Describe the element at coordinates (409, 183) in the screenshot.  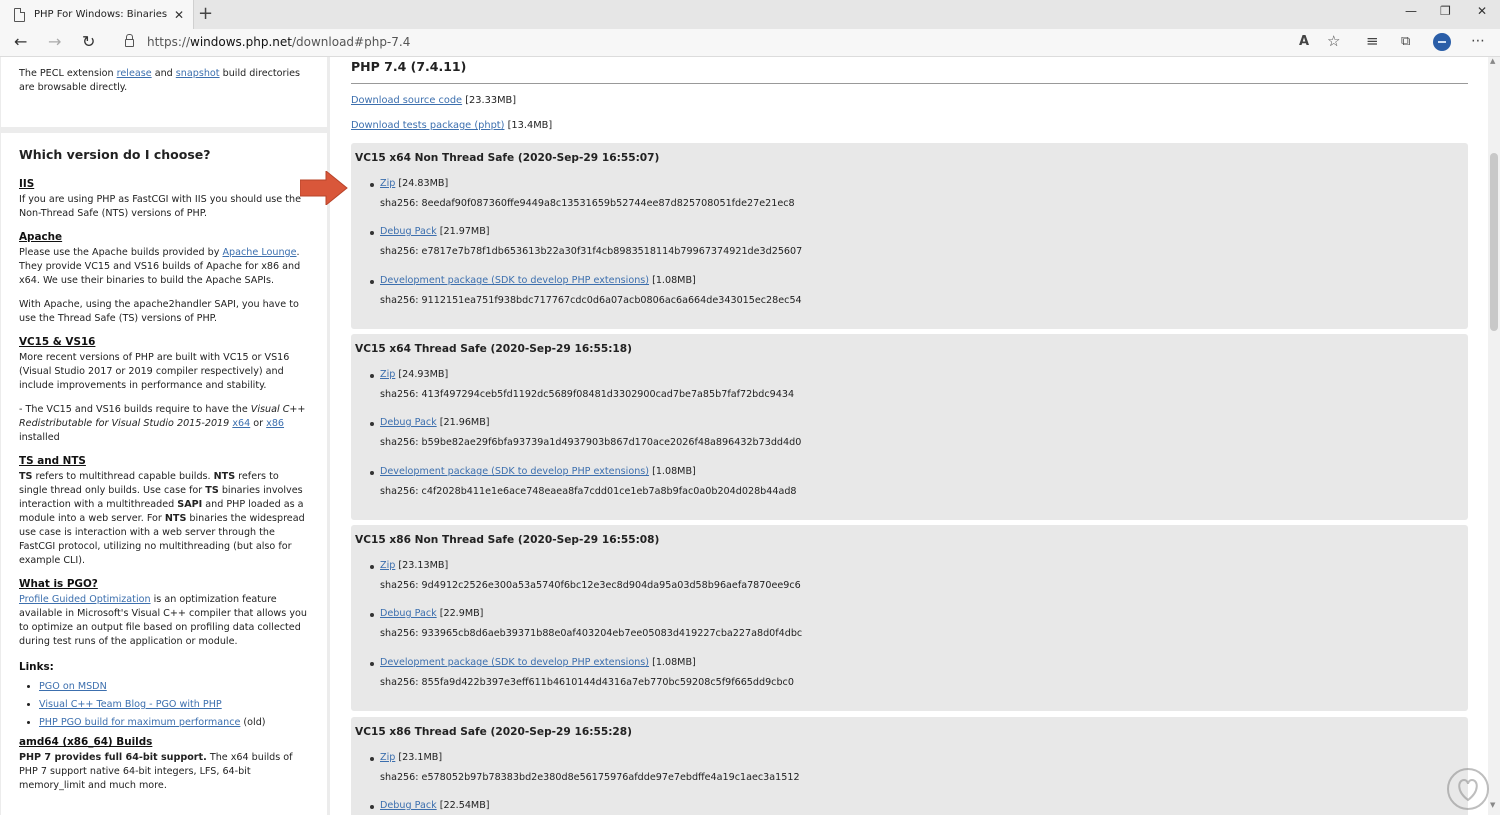
I see `zip-item: Zip [24.83MB]` at that location.